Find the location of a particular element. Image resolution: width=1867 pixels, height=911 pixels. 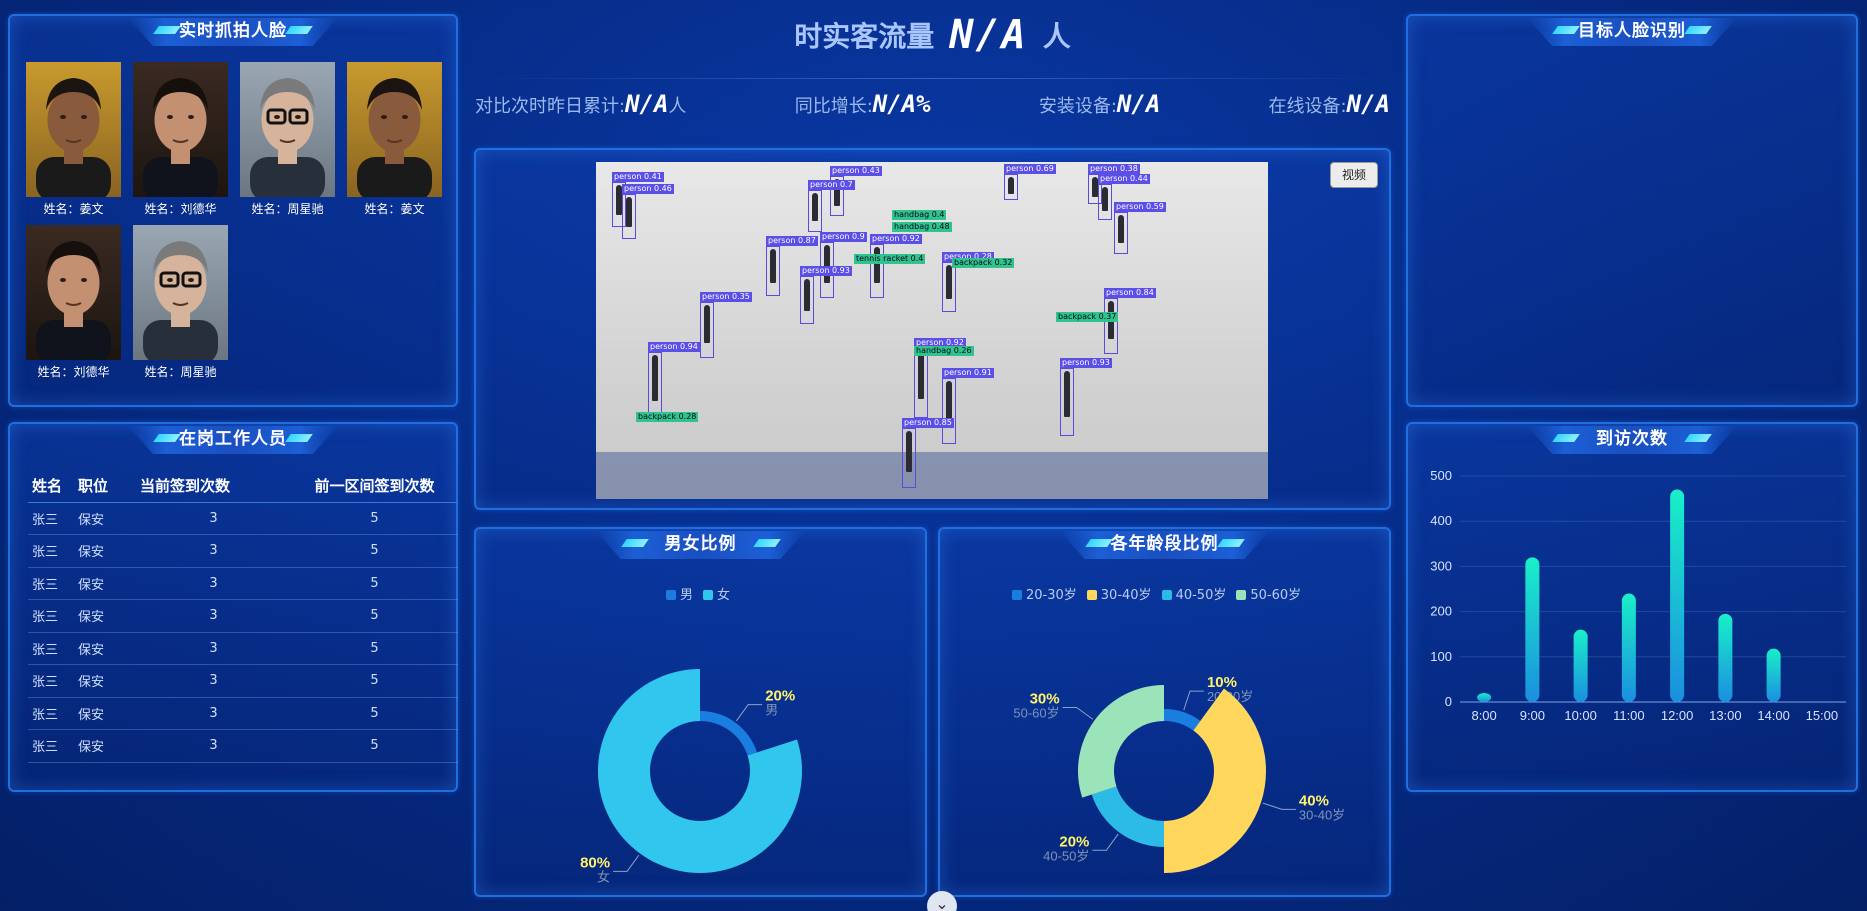

traffic-header: 时实客流量 N/A 人 is located at coordinates (932, 42).